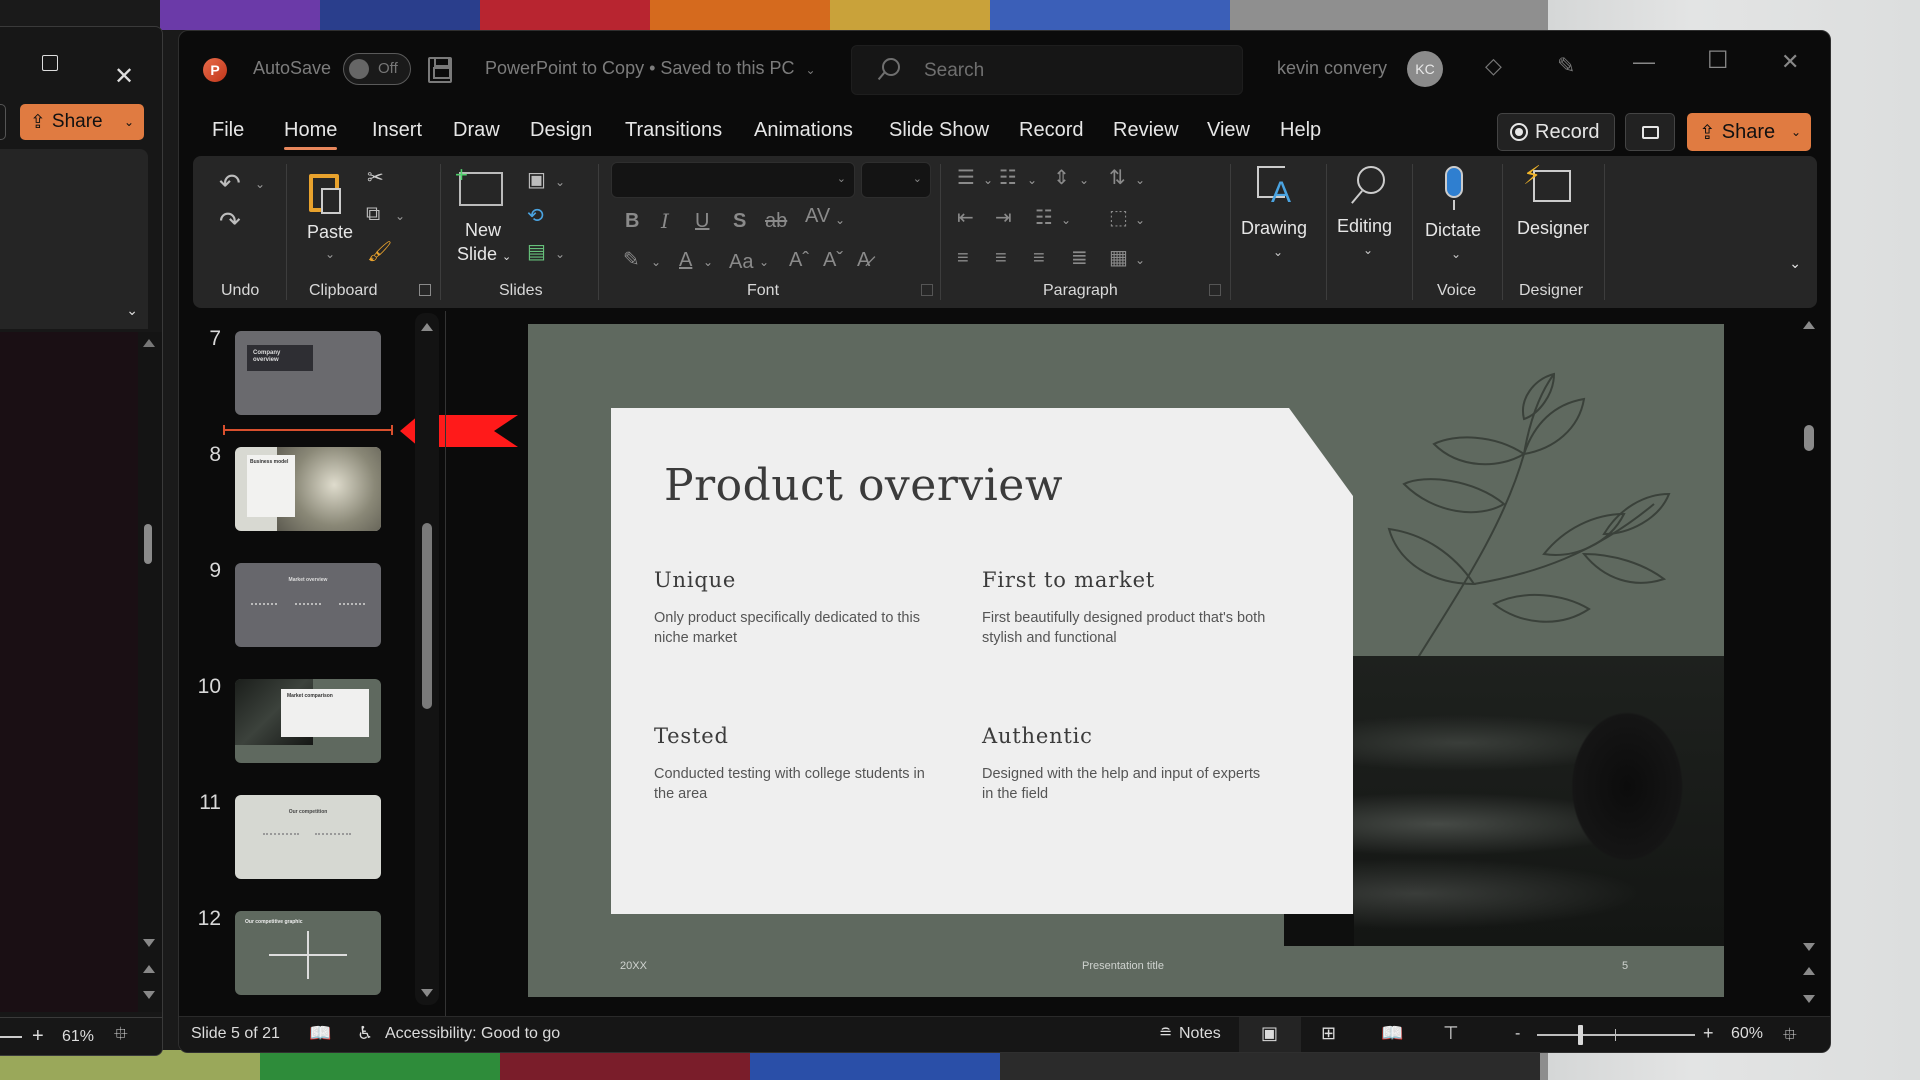 The image size is (1920, 1080). What do you see at coordinates (1809, 438) in the screenshot?
I see `canvas-scroll-thumb` at bounding box center [1809, 438].